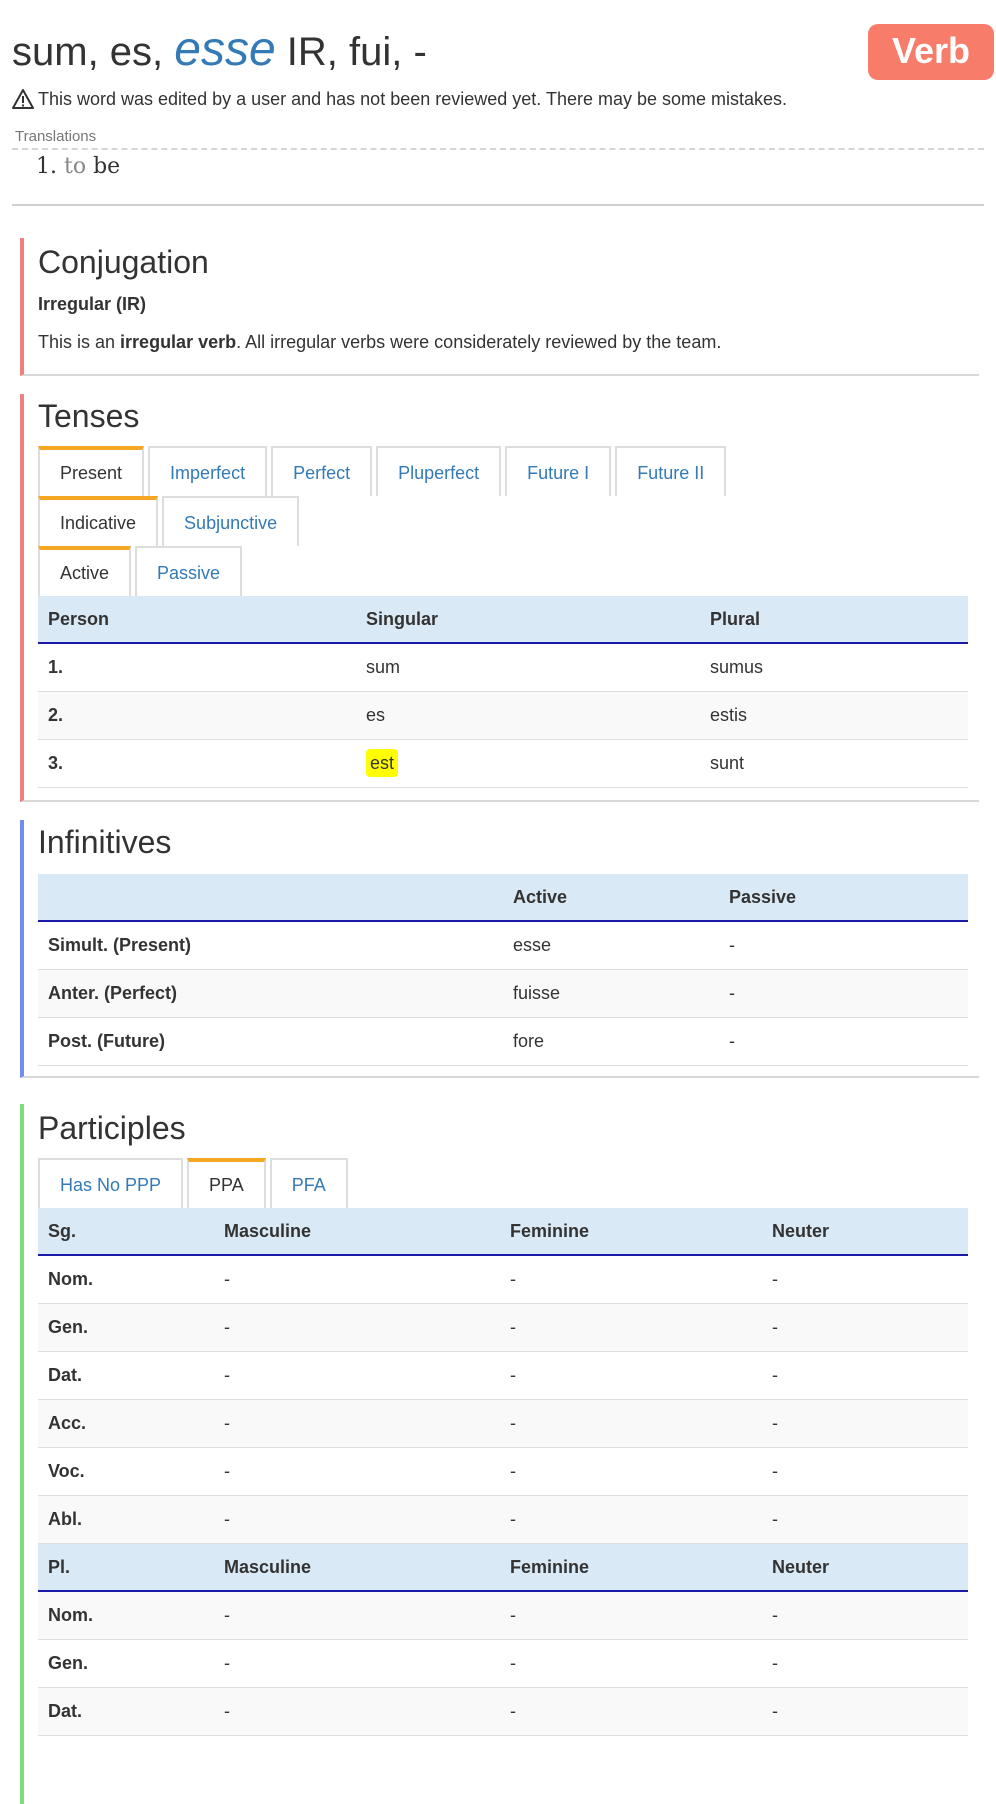  I want to click on table-row: Nom. - - -, so click(503, 1279).